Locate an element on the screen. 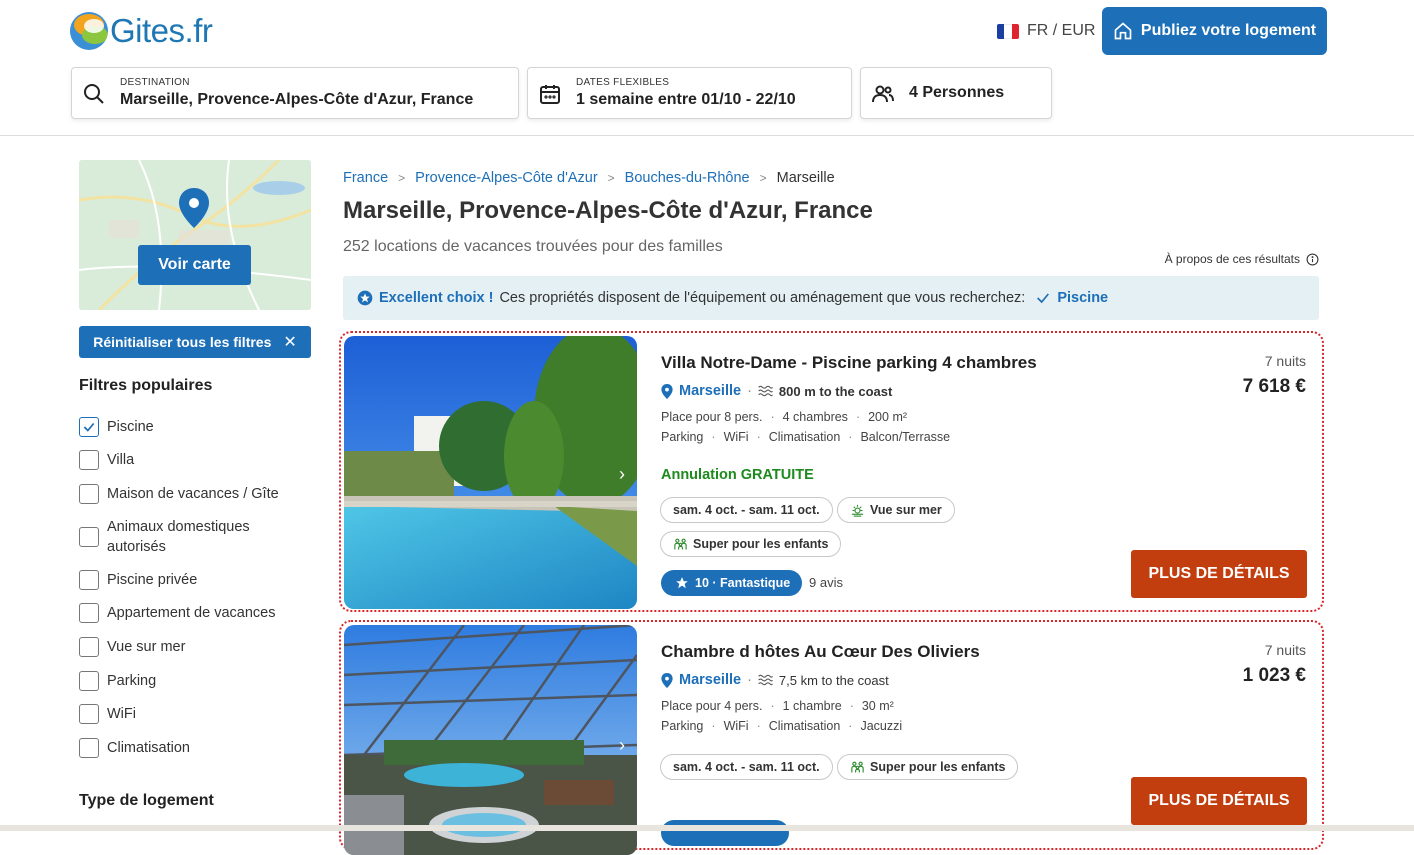 This screenshot has height=855, width=1414. filter-animaux: Animaux domestiques autorisés is located at coordinates (179, 537).